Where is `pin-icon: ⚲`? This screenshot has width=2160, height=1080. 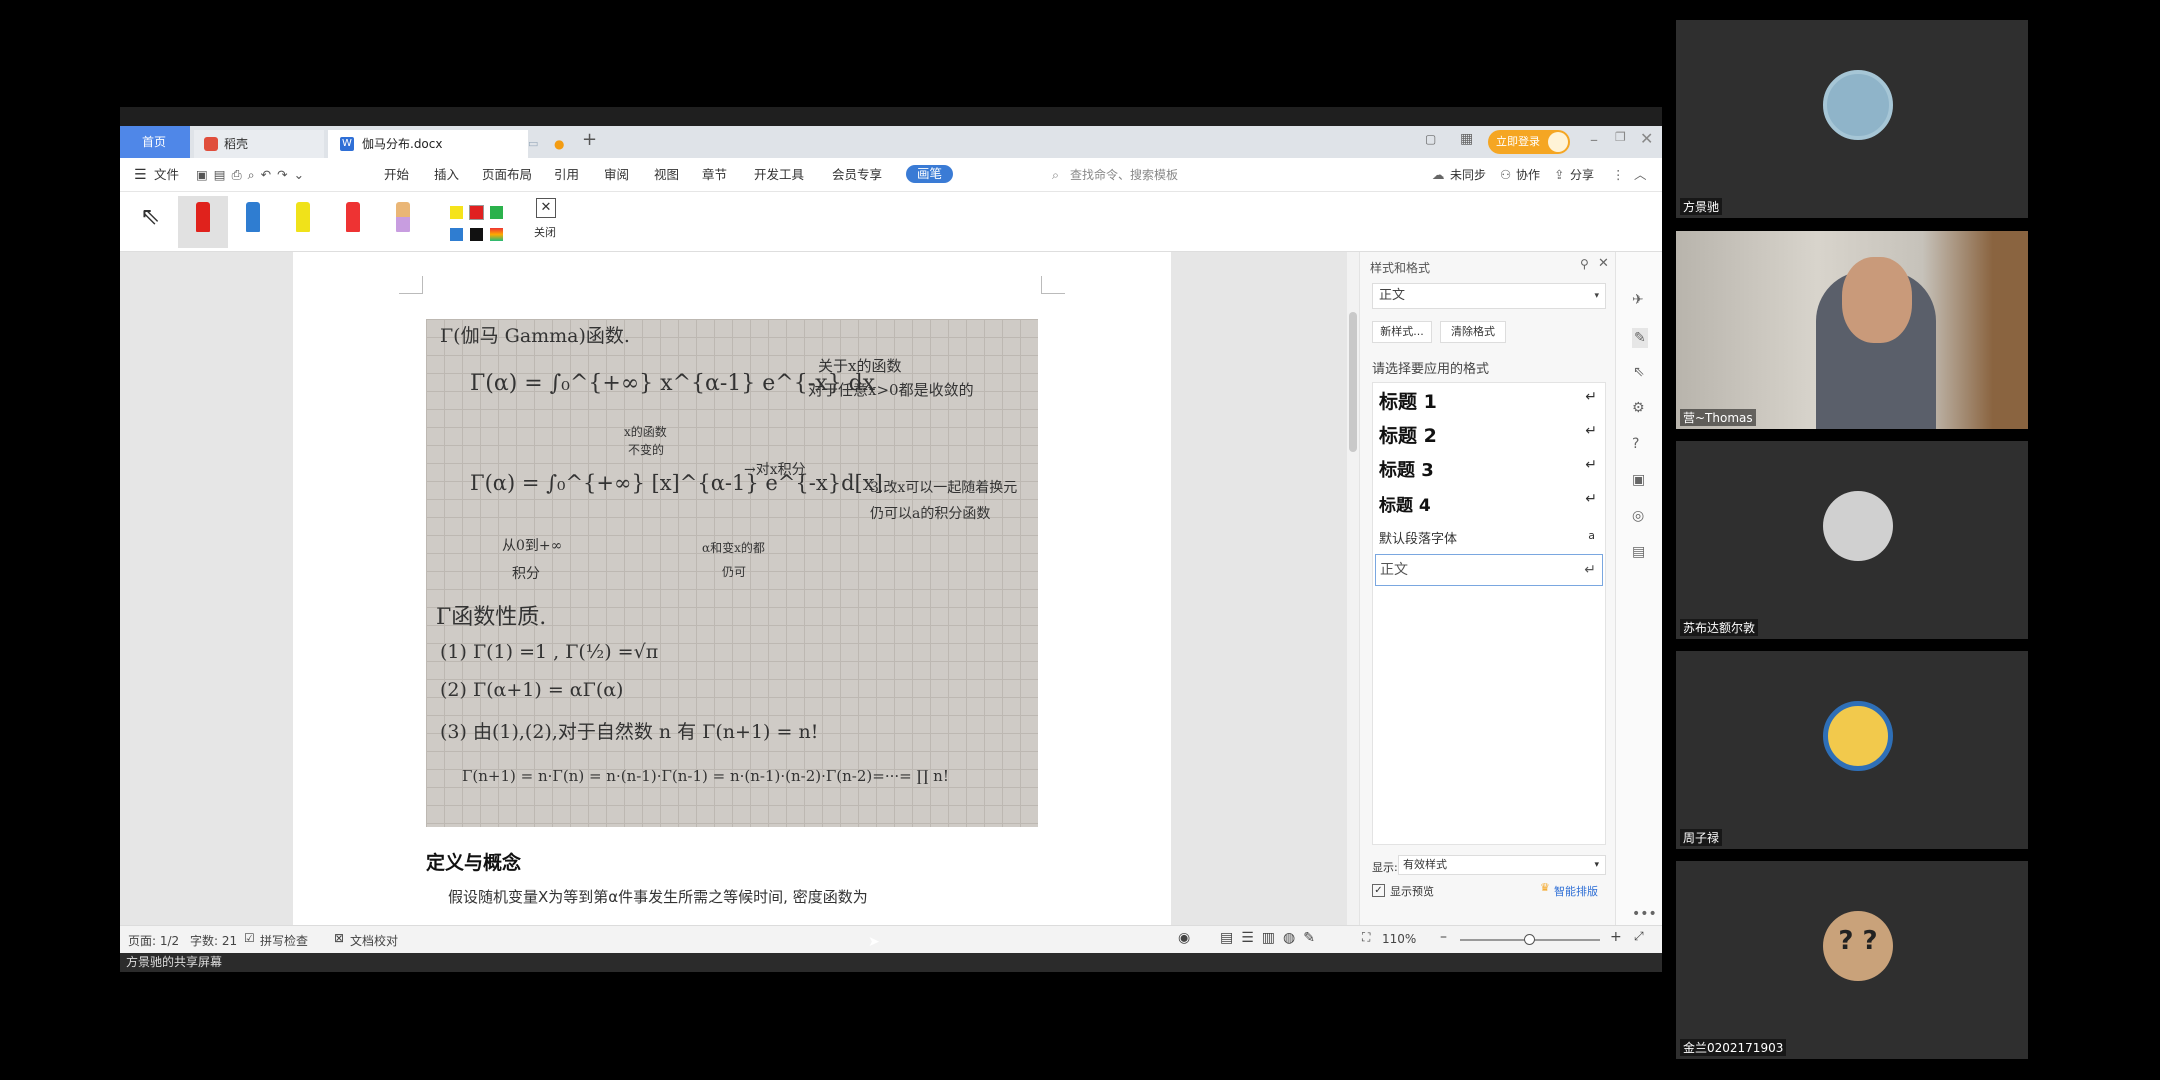
pin-icon: ⚲ is located at coordinates (1584, 264).